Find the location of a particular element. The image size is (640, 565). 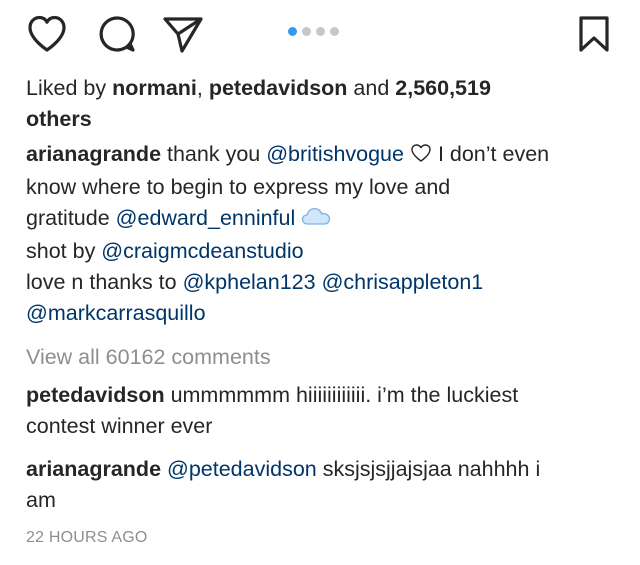

likes-prefix: Liked by is located at coordinates (69, 88).